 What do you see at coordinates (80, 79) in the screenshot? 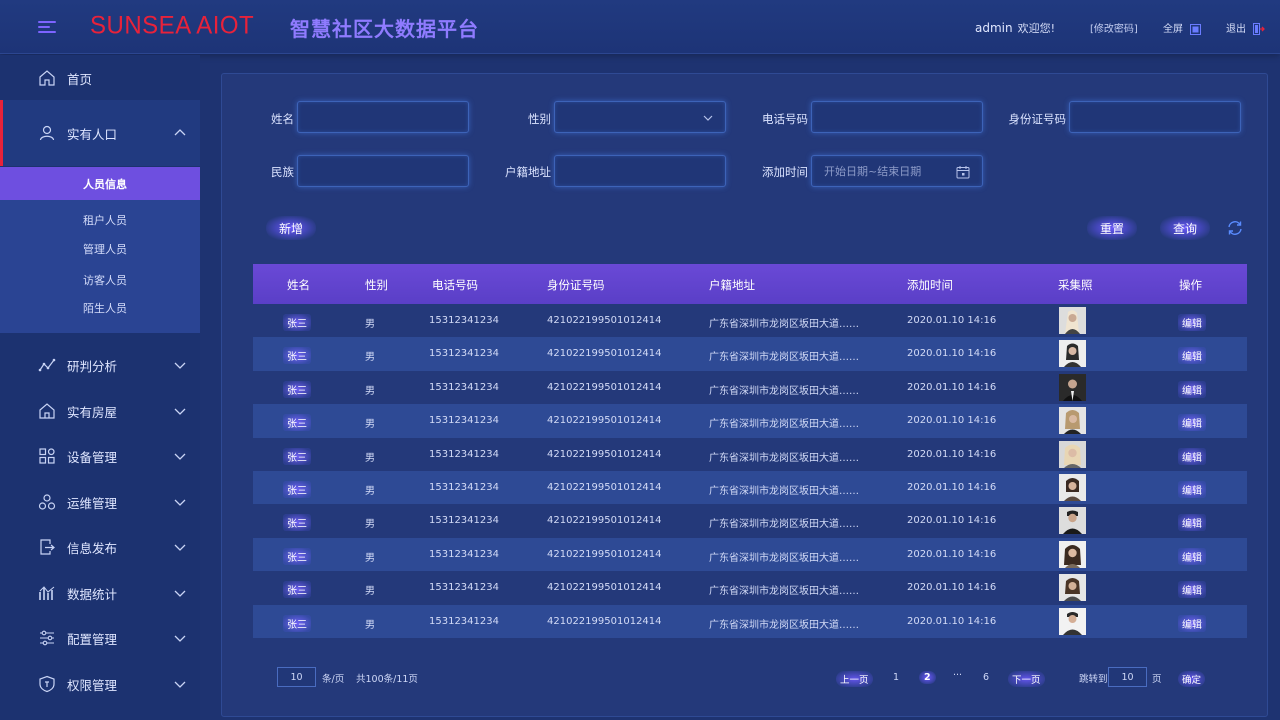
I see `nav-home-label: 首页` at bounding box center [80, 79].